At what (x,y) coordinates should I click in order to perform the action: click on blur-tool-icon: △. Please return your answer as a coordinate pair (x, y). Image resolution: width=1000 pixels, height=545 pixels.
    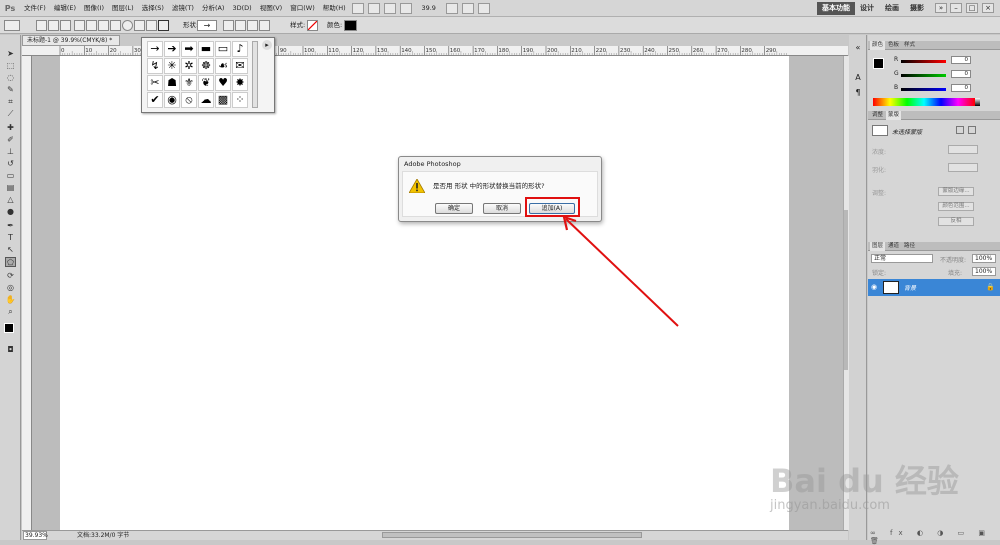
    Looking at the image, I should click on (10, 200).